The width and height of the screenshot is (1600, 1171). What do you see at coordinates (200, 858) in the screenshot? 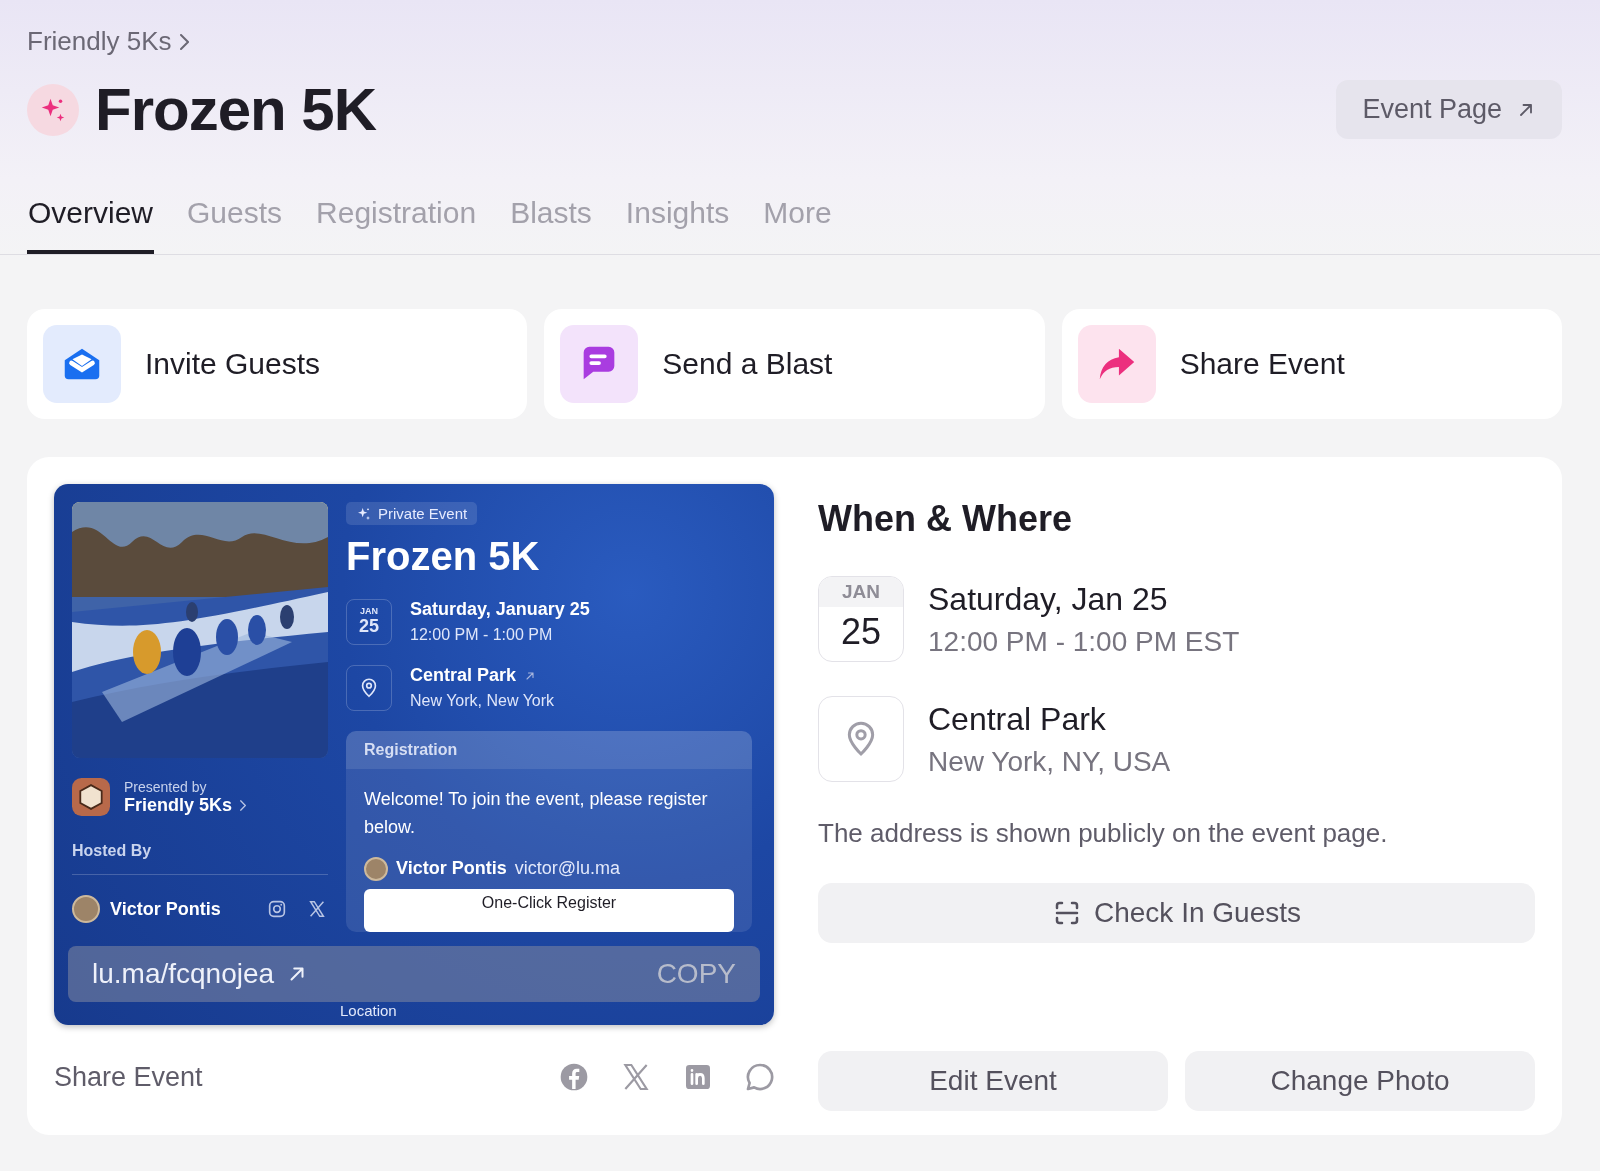
I see `hosted-by-label: Hosted By` at bounding box center [200, 858].